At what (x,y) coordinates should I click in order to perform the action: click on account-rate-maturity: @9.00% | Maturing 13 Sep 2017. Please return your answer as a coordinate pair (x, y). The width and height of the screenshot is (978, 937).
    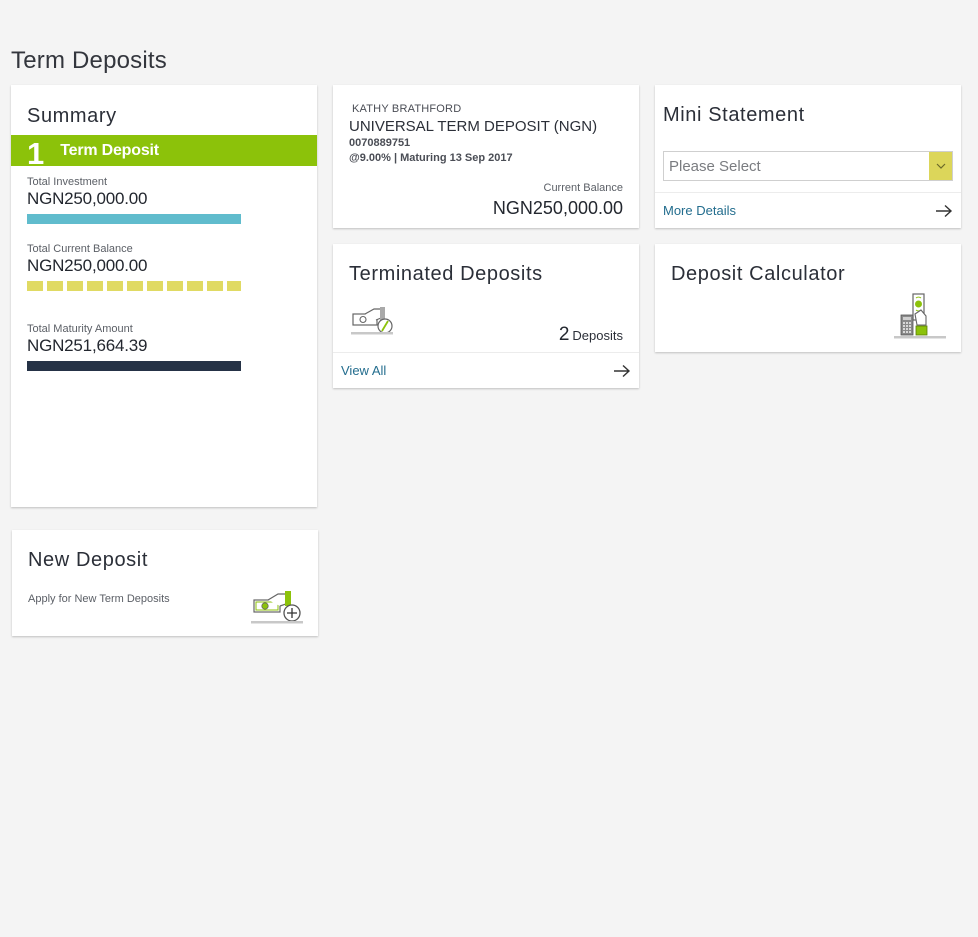
    Looking at the image, I should click on (431, 158).